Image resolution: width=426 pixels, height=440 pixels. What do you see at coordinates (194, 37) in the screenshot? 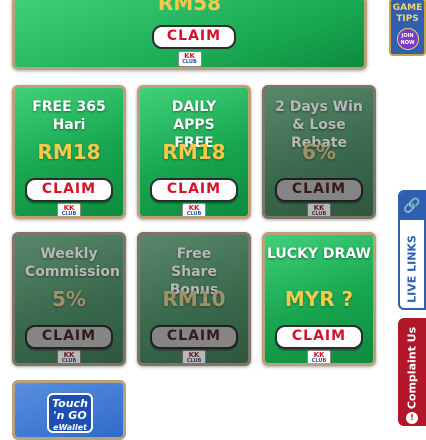
I see `banner-claim-button: CLAIM` at bounding box center [194, 37].